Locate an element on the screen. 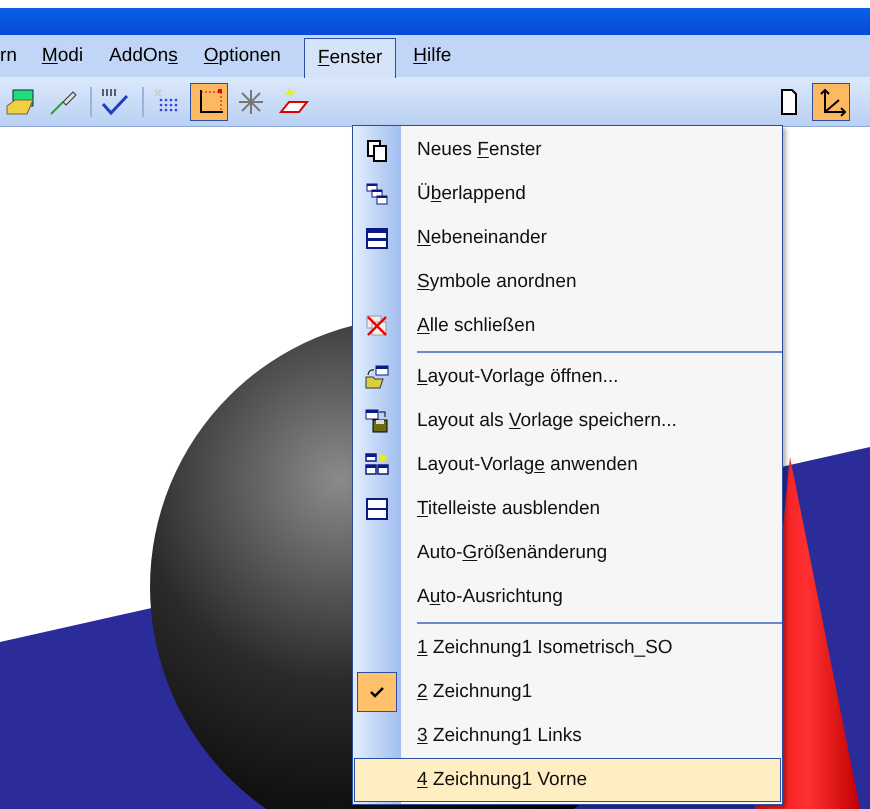  menu-bar-item: Modi is located at coordinates (62, 56).